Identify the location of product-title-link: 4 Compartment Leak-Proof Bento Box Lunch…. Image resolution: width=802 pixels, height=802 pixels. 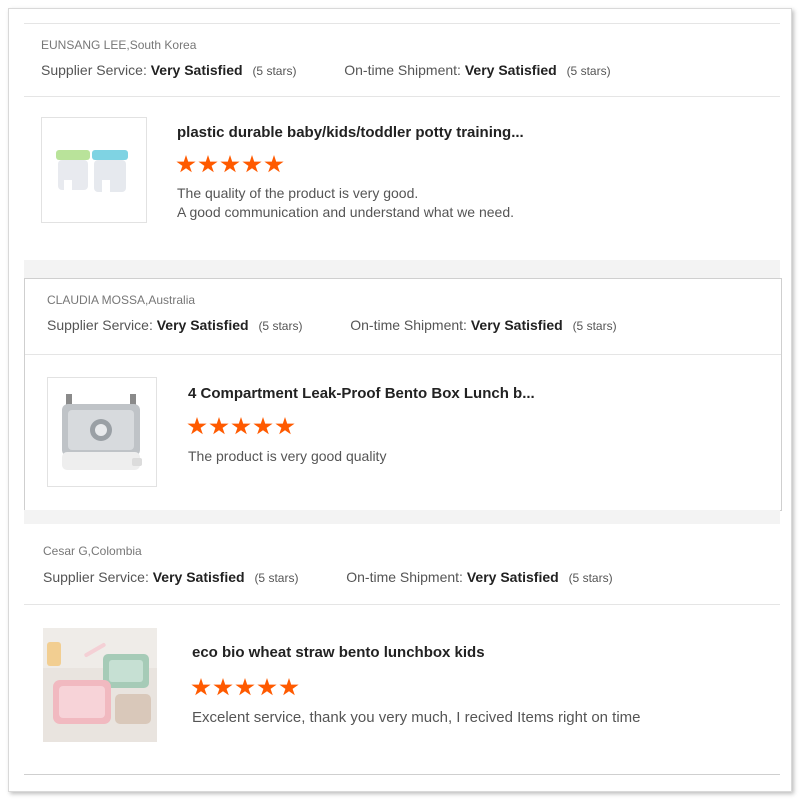
(361, 393).